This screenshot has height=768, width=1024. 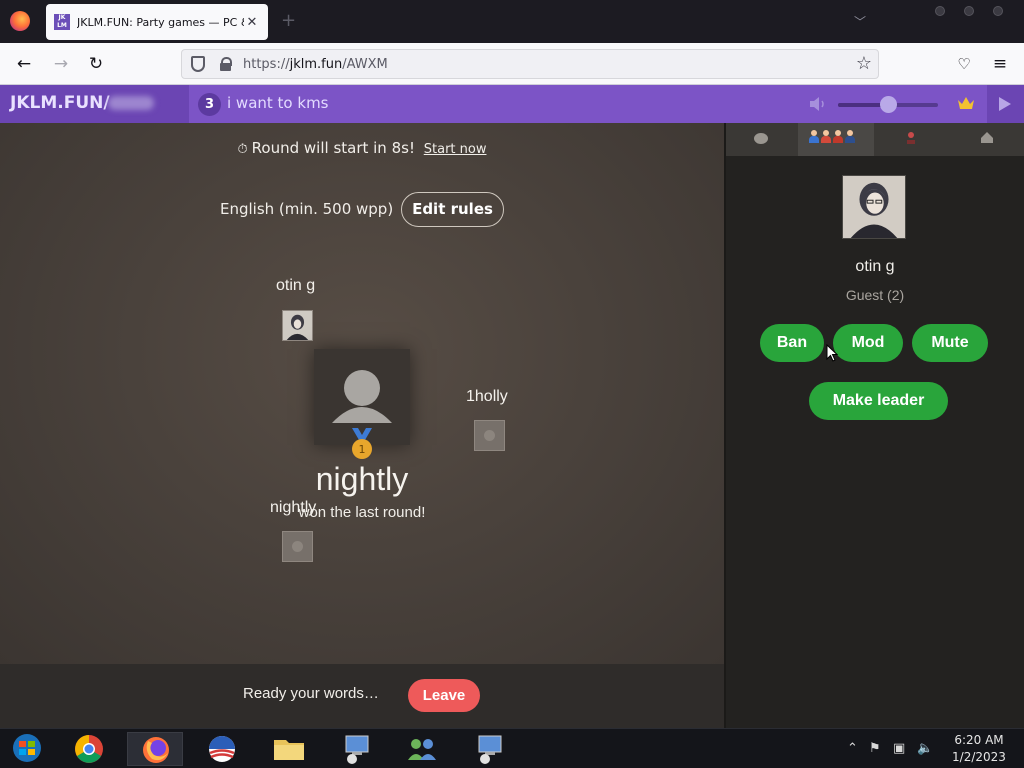 I want to click on volume-icon: 🔈, so click(x=925, y=748).